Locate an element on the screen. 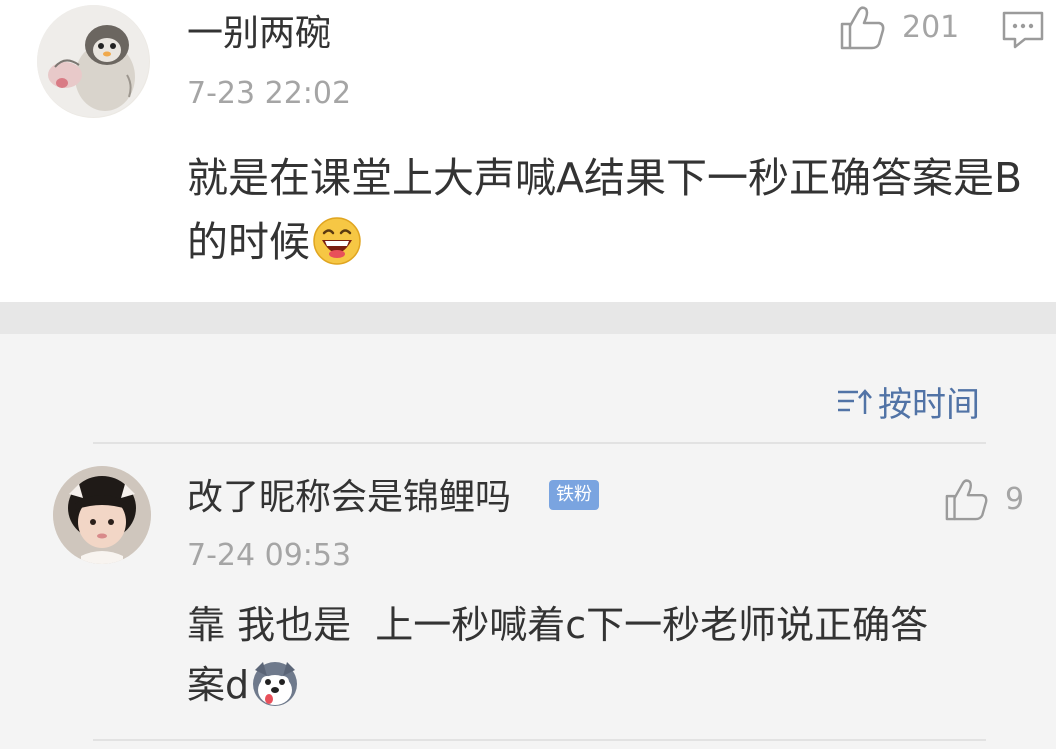 Image resolution: width=1056 pixels, height=749 pixels. sort-label: 按时间 is located at coordinates (929, 405).